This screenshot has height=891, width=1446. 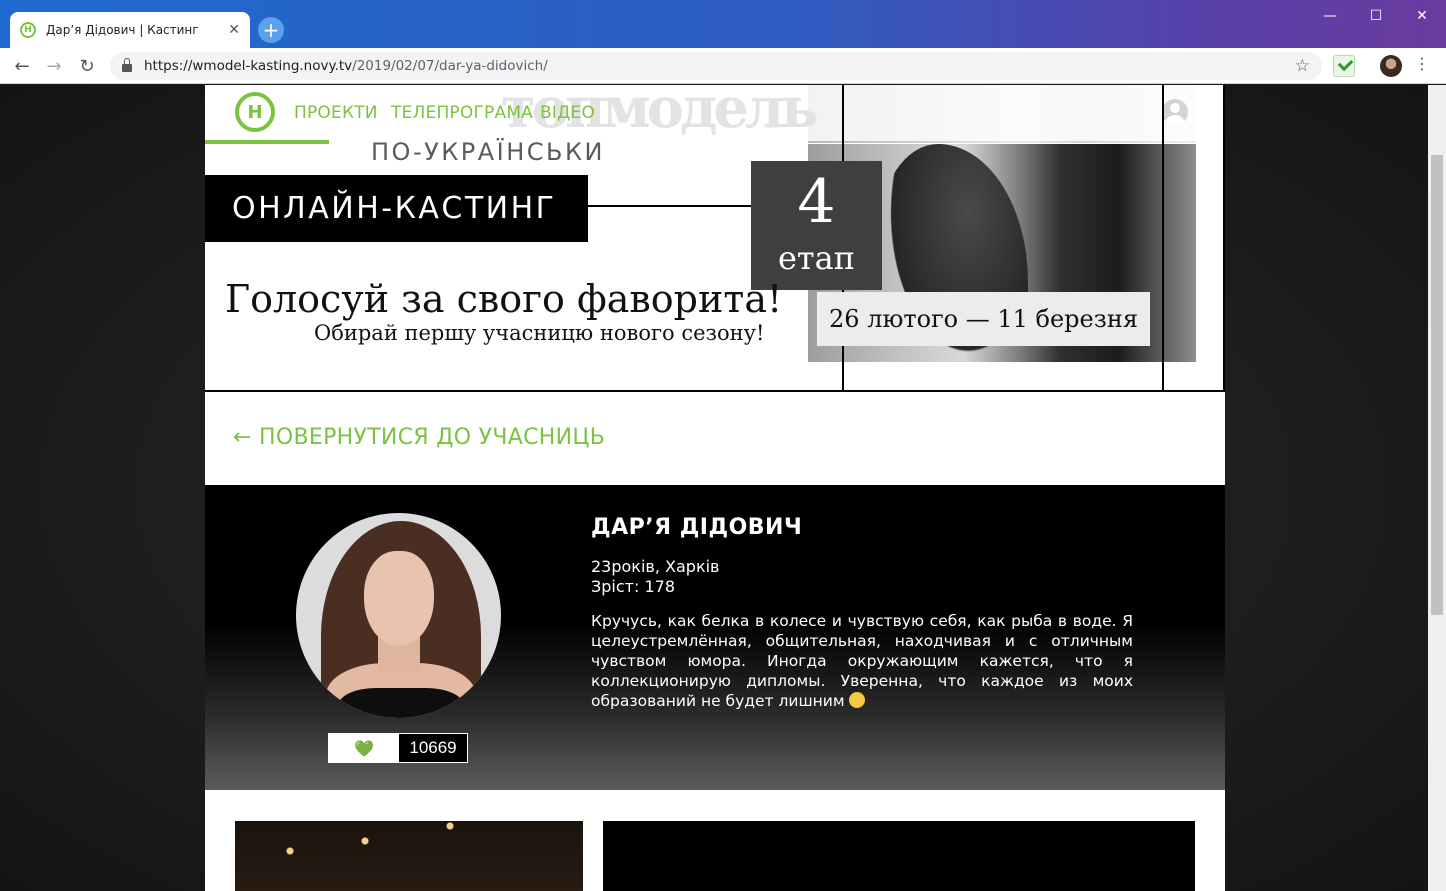 I want to click on participant-name: ДАР’Я ДІДОВИЧ, so click(x=697, y=527).